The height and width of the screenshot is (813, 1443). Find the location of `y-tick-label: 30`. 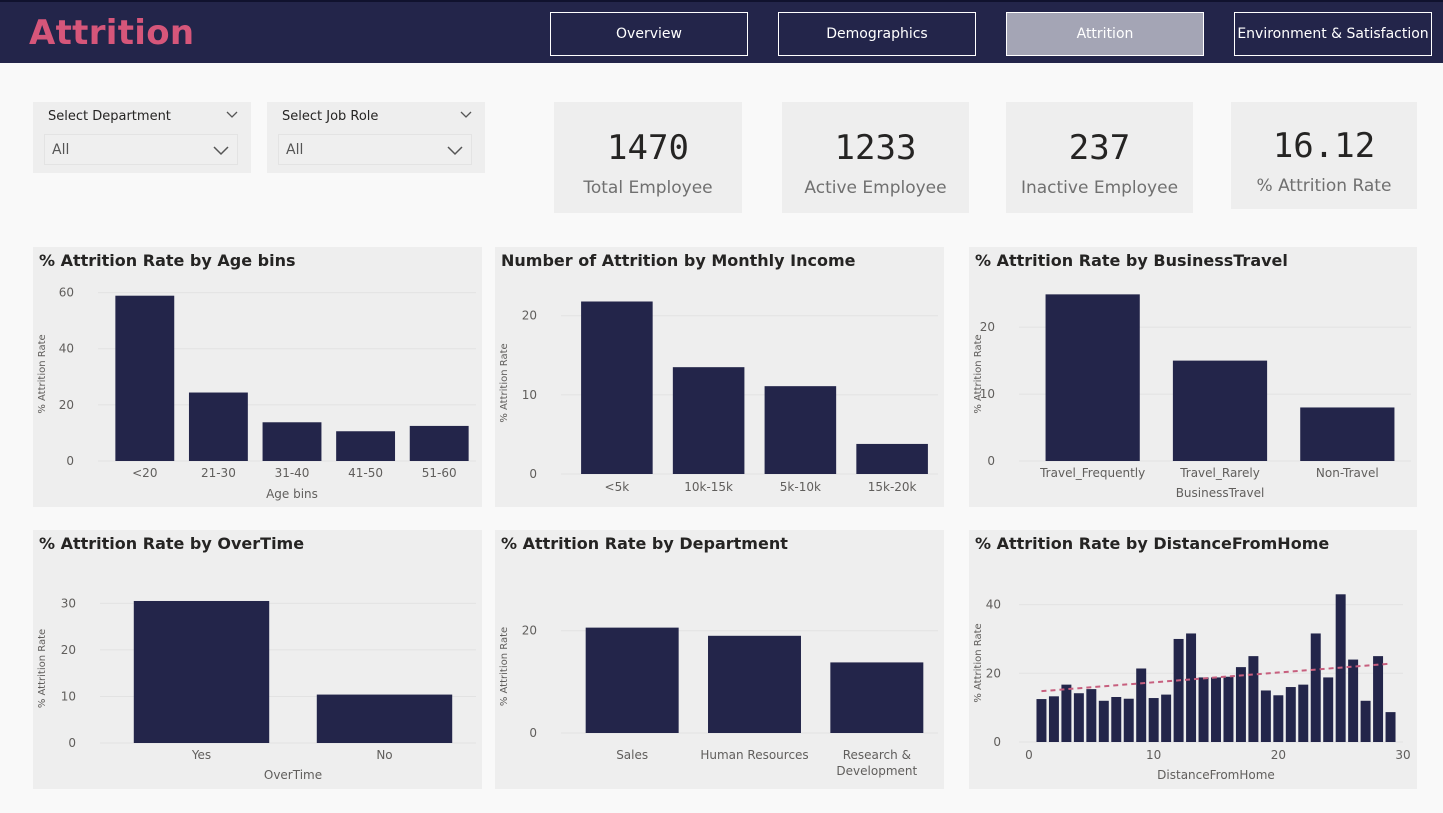

y-tick-label: 30 is located at coordinates (68, 603).